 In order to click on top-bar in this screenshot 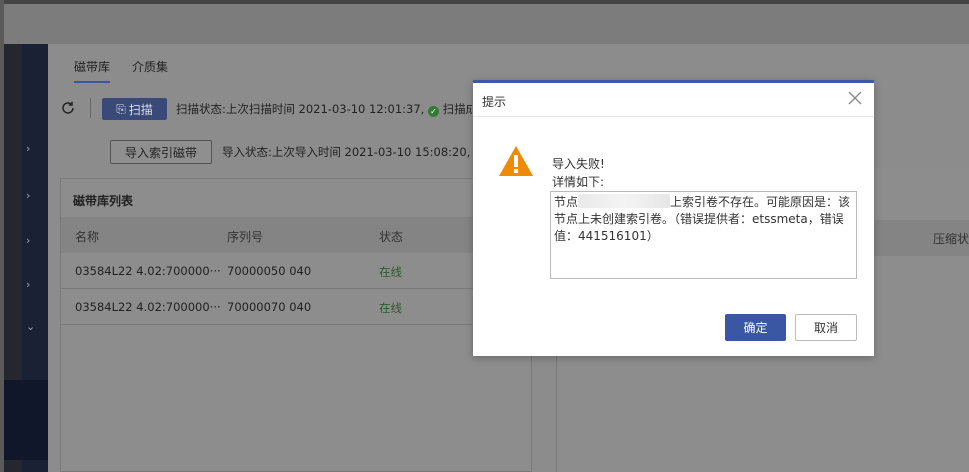, I will do `click(486, 22)`.